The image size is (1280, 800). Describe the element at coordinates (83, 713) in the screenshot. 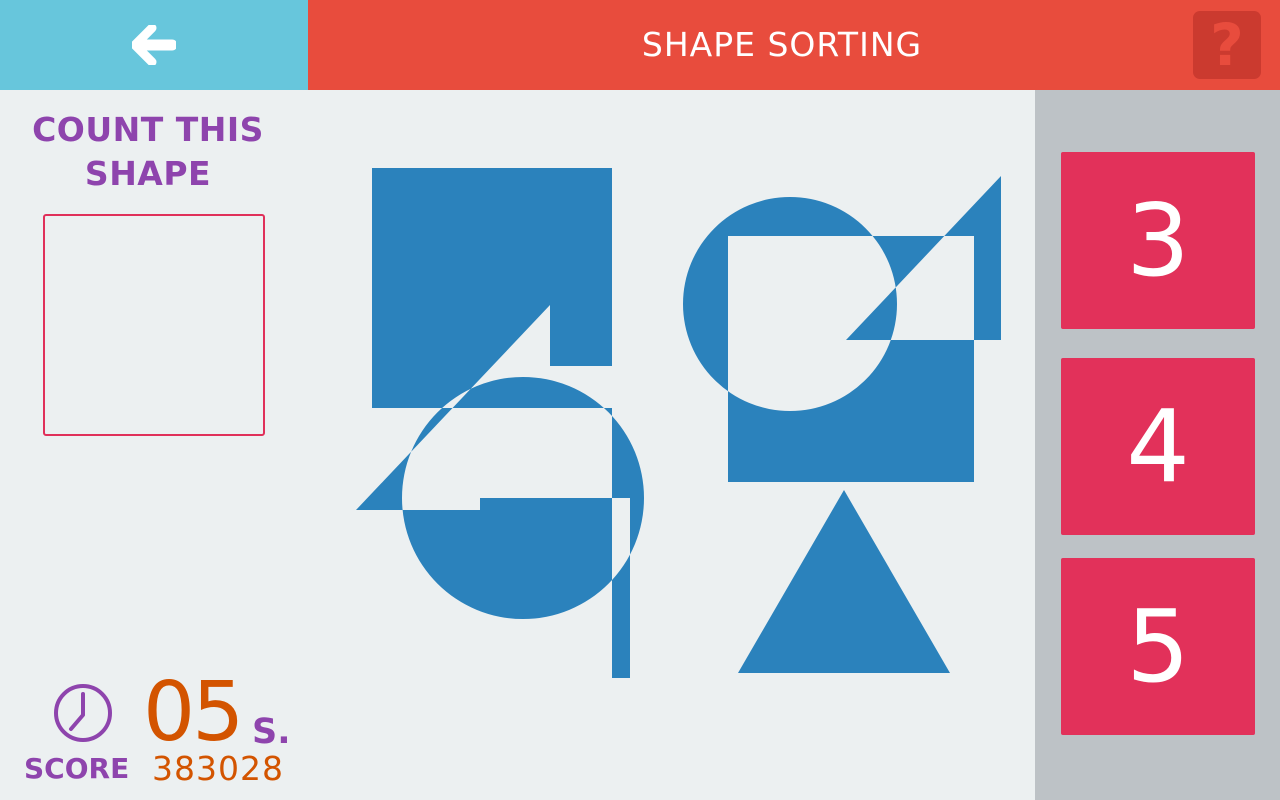

I see `clock-icon` at that location.